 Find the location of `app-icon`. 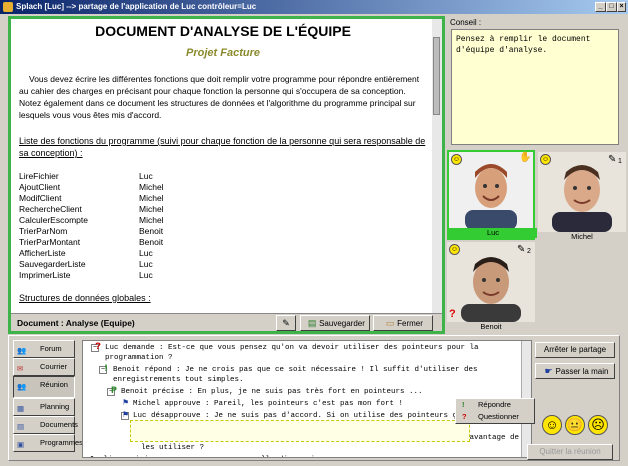

app-icon is located at coordinates (8, 7).